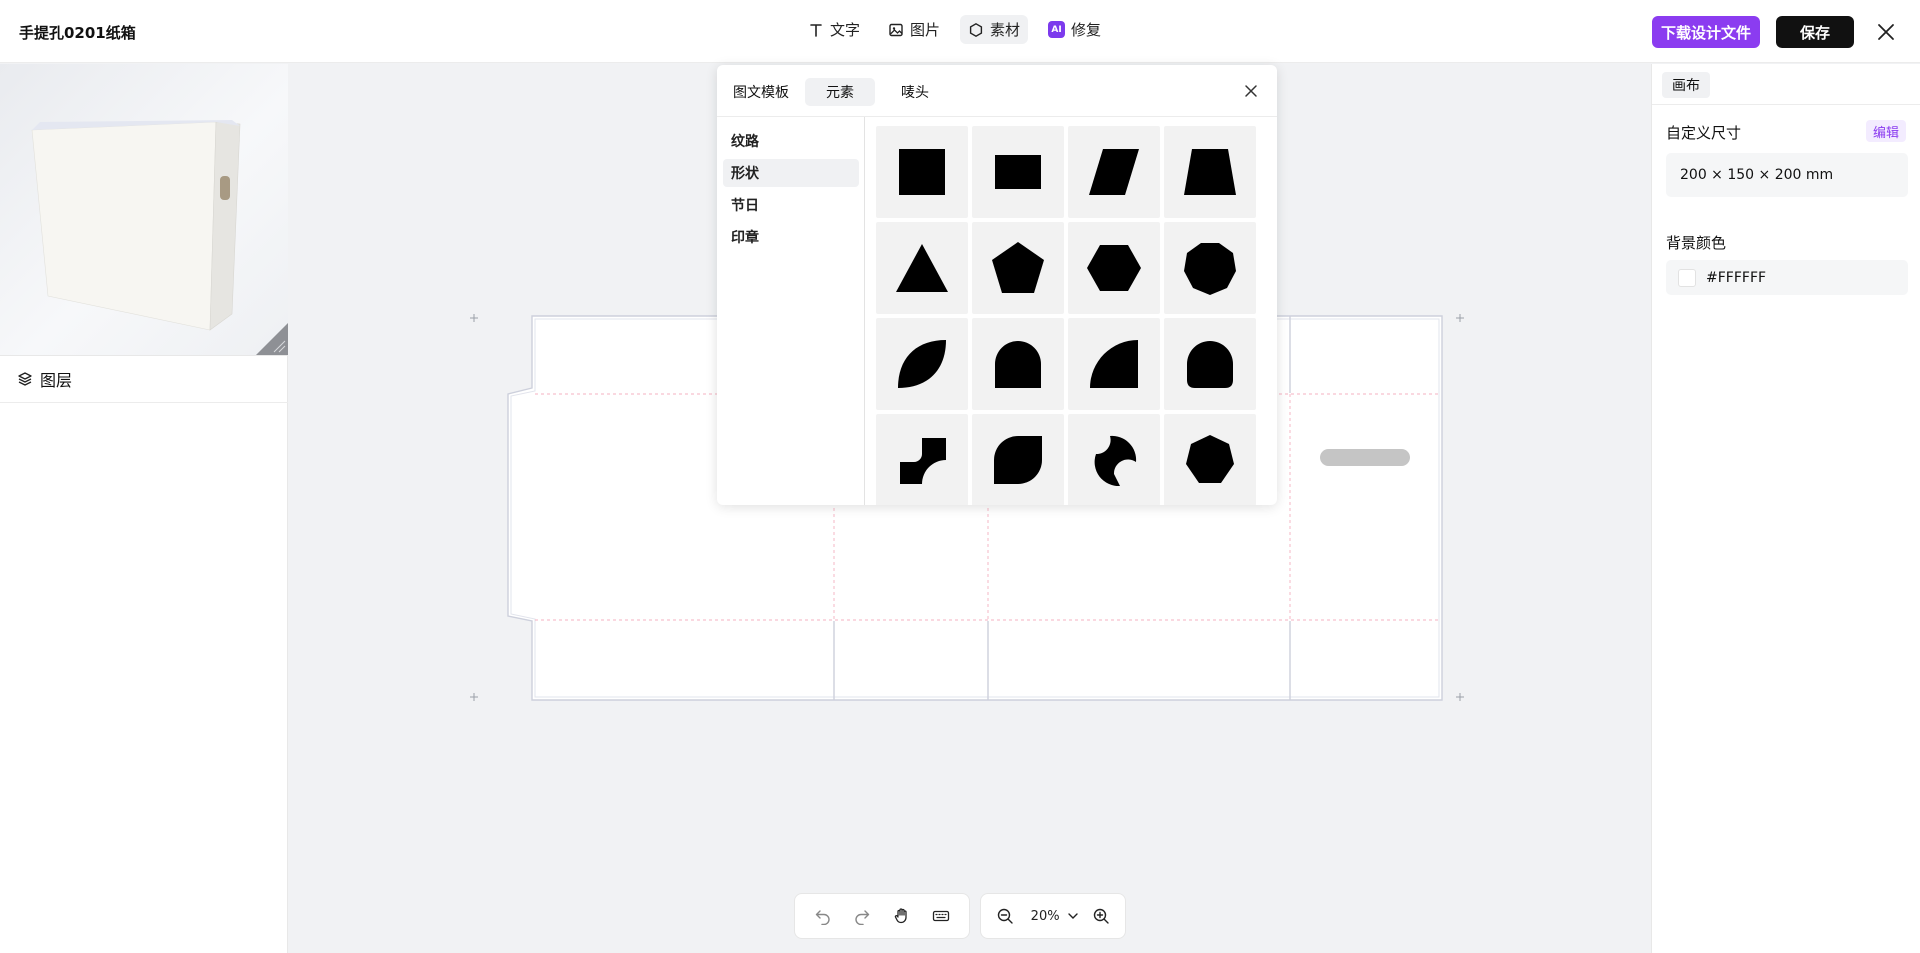  I want to click on rounded-arch-icon, so click(1210, 364).